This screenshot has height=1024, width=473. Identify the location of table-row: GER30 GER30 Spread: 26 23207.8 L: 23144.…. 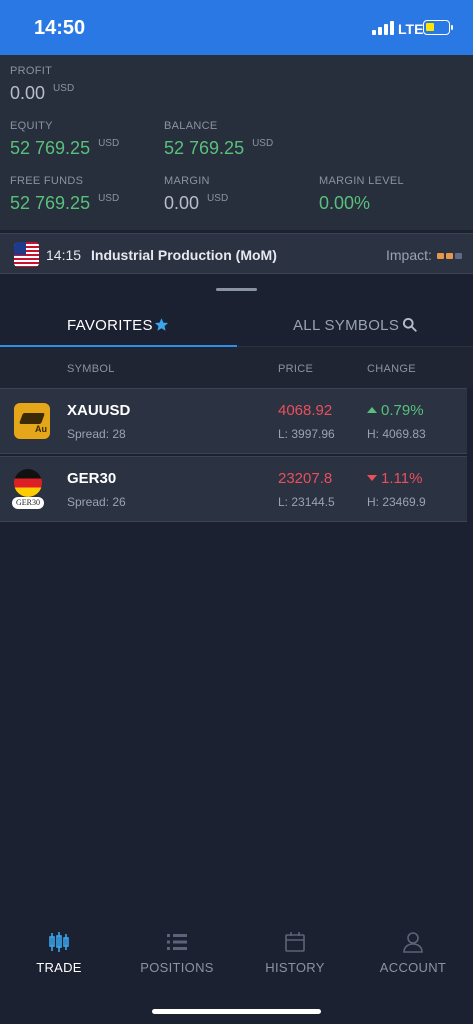
(233, 489).